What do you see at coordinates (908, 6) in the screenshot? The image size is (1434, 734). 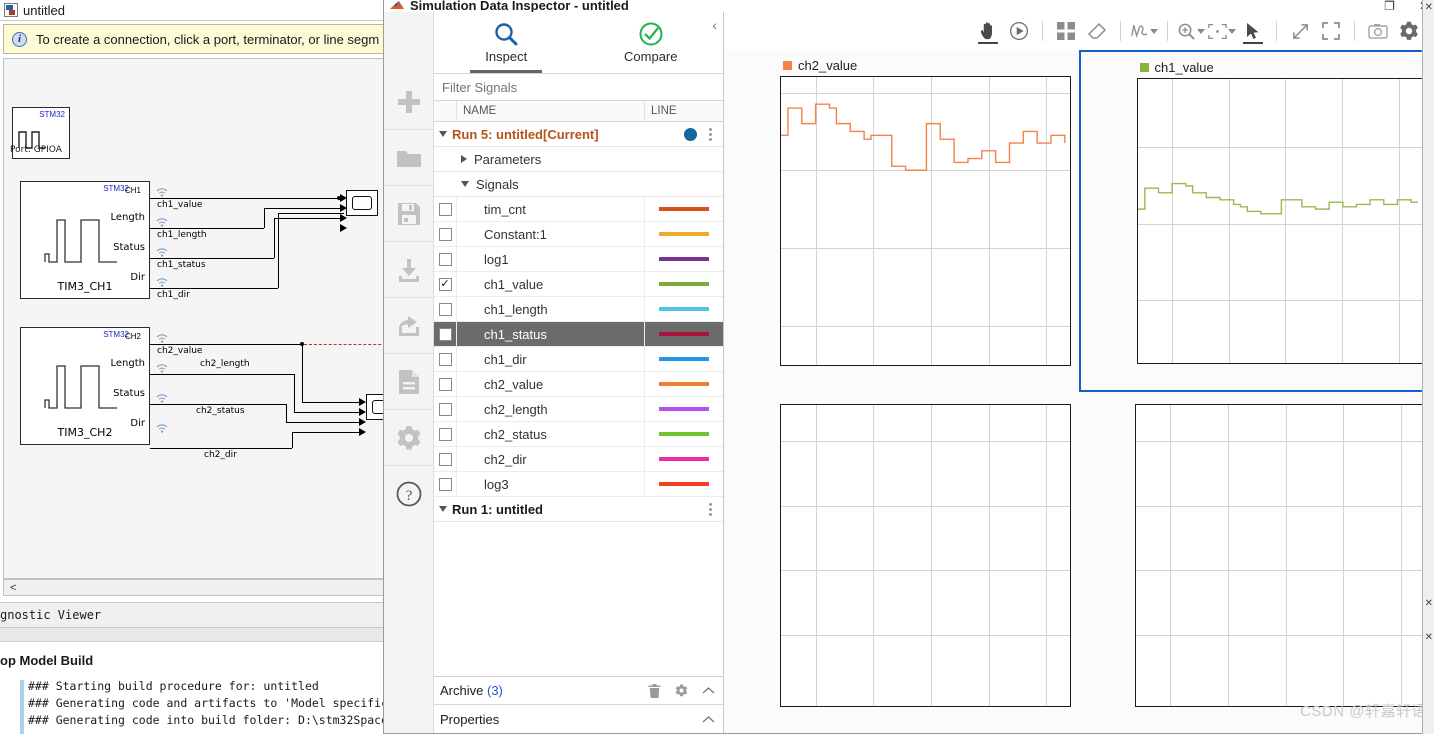 I see `sdi-titlebar: Simulation Data Inspector - untitled ❐ ✕` at bounding box center [908, 6].